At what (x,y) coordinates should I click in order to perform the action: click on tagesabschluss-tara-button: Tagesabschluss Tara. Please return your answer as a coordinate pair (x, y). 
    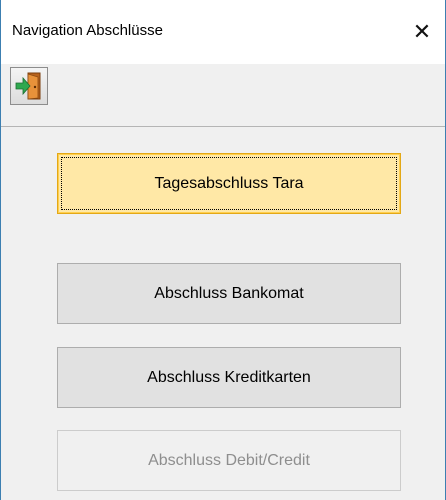
    Looking at the image, I should click on (229, 183).